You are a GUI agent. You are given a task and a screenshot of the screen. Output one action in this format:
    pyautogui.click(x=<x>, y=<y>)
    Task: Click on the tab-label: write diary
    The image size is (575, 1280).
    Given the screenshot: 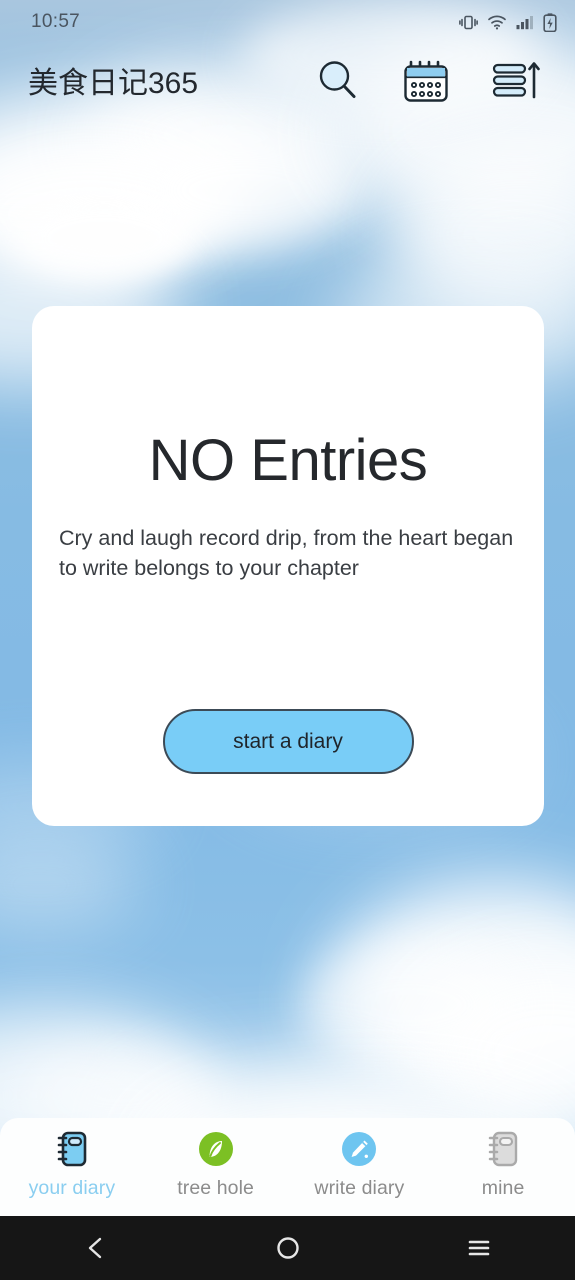 What is the action you would take?
    pyautogui.click(x=359, y=1188)
    